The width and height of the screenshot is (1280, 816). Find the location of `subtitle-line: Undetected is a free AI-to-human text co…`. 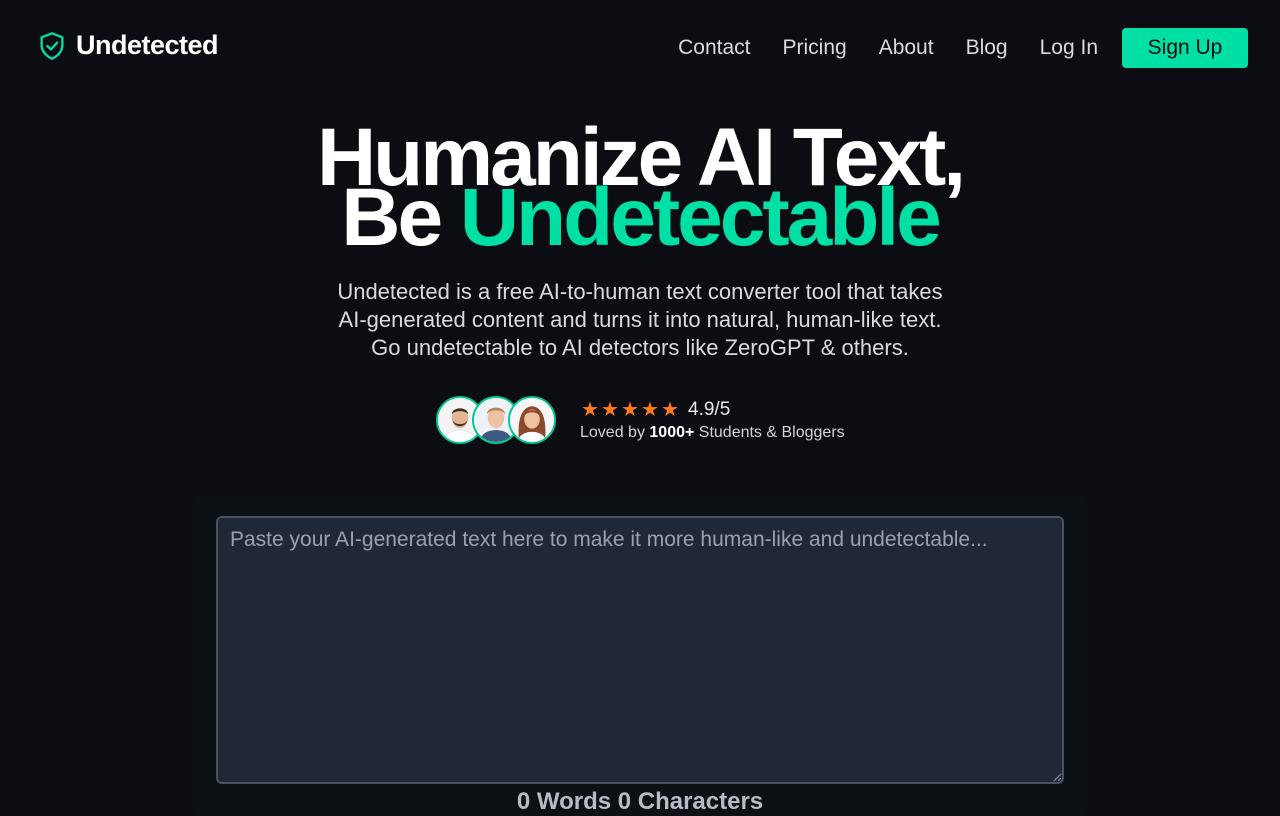

subtitle-line: Undetected is a free AI-to-human text co… is located at coordinates (640, 291).